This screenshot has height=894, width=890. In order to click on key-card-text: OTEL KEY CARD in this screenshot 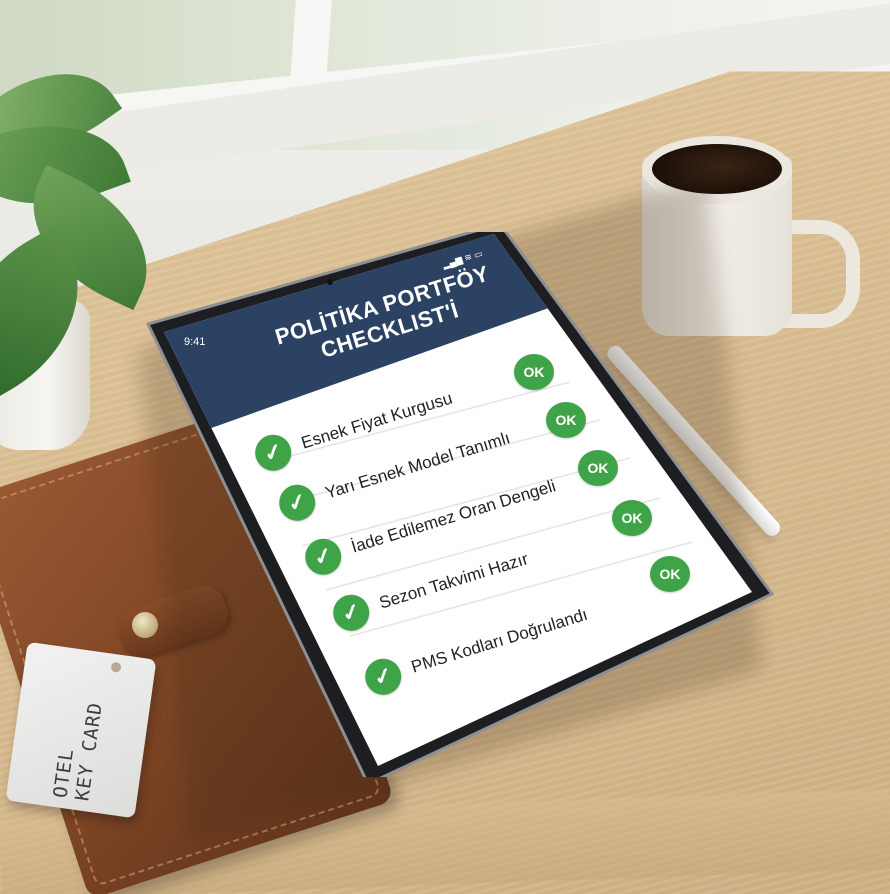, I will do `click(81, 740)`.